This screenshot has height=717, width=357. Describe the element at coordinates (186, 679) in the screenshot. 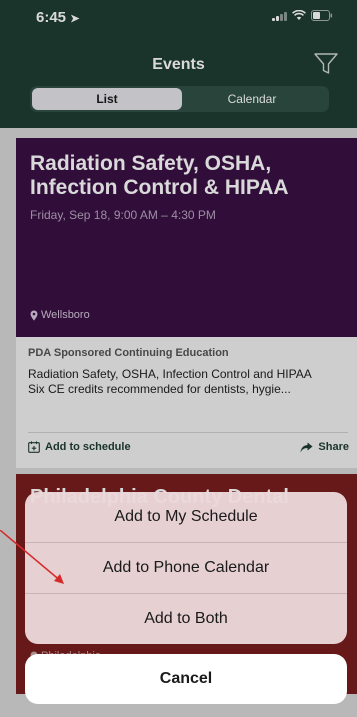

I see `cancel-button: Cancel` at that location.